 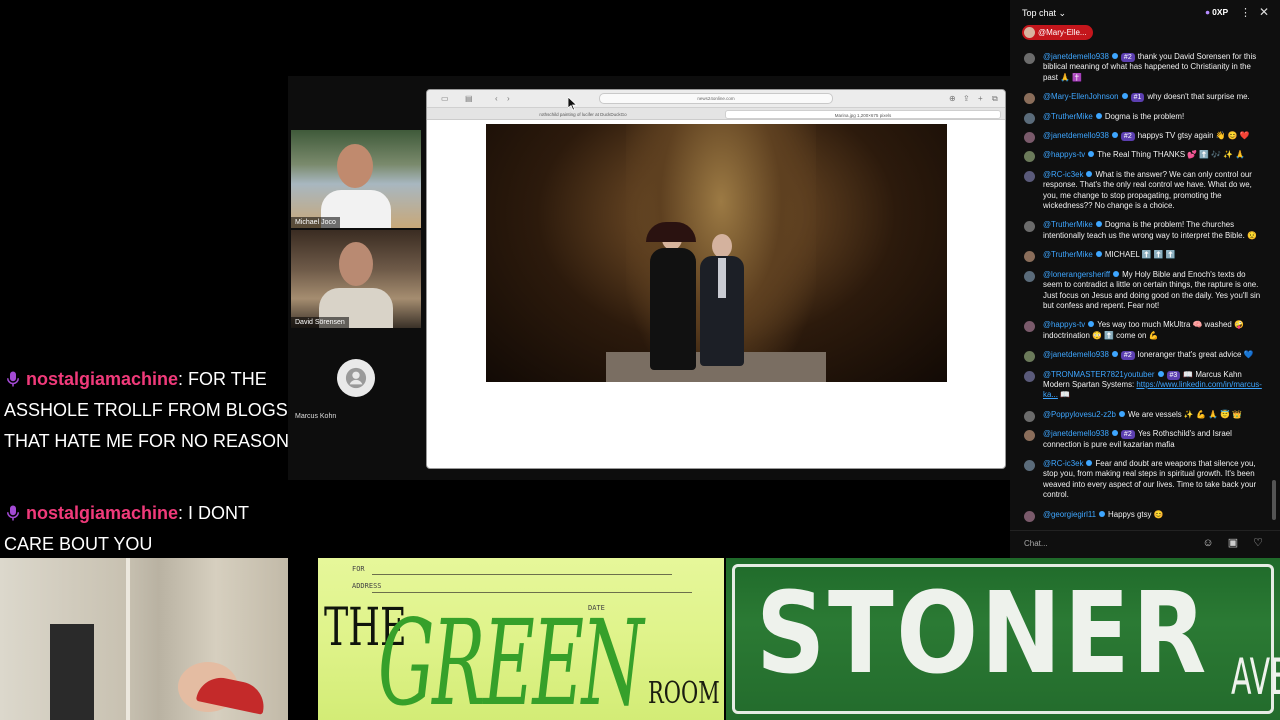 I want to click on chat-username: @georgiegirl11, so click(x=1069, y=514).